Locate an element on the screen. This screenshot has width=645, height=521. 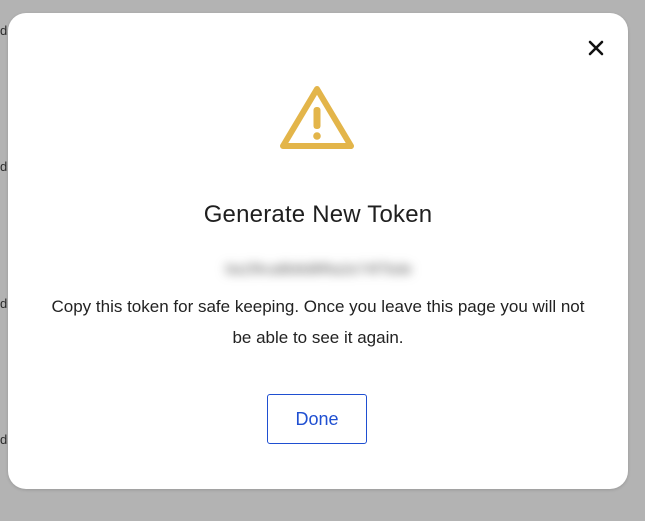
close-button is located at coordinates (596, 48).